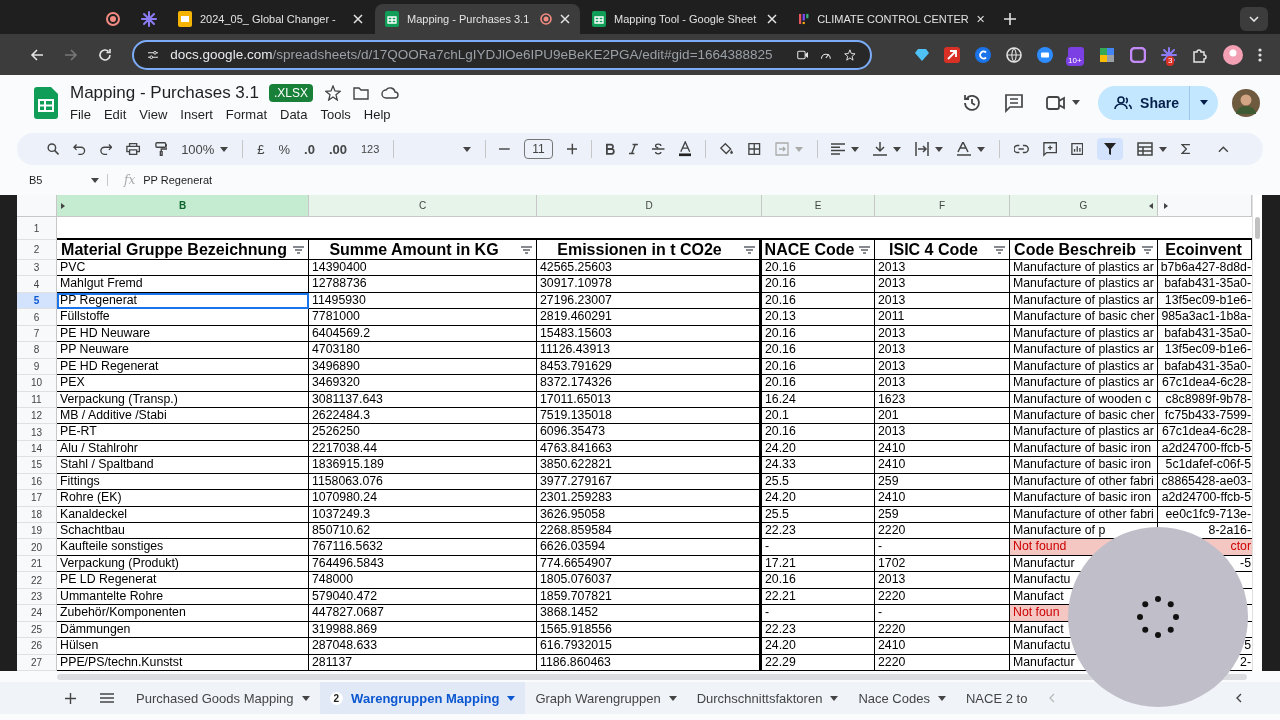 Image resolution: width=1280 pixels, height=720 pixels. Describe the element at coordinates (606, 698) in the screenshot. I see `sheet-tab: Graph Warengruppen` at that location.